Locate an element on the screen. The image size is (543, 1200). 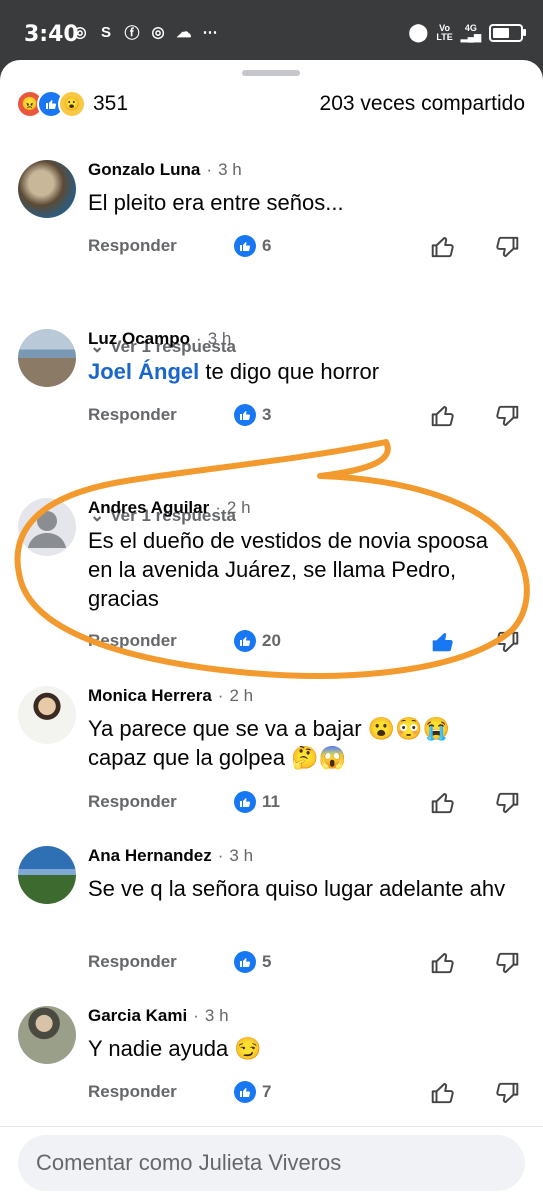
volte-indicator: Vo LTE is located at coordinates (444, 32).